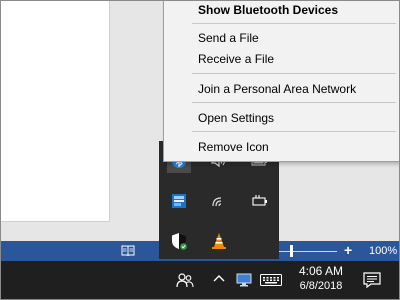  What do you see at coordinates (281, 118) in the screenshot?
I see `menu-item-open-settings: Open Settings` at bounding box center [281, 118].